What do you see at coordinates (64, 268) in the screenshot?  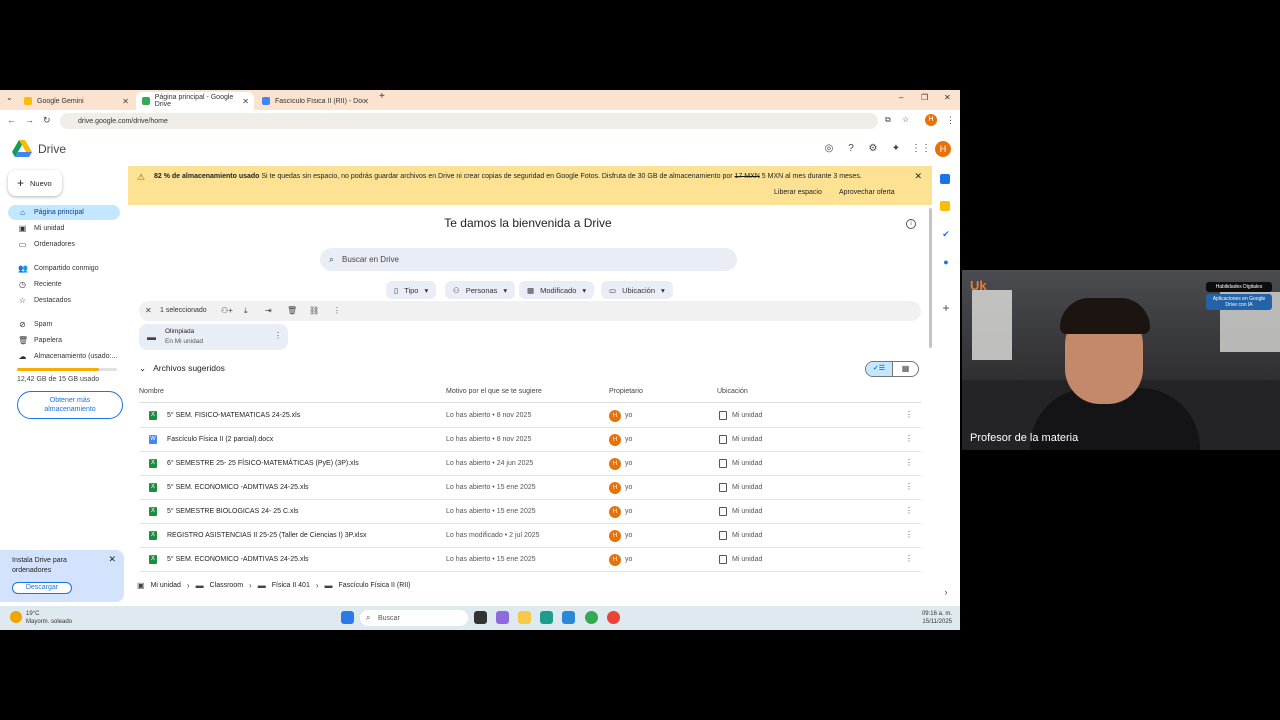 I see `sidebar-item-shared: 👥 Compartido conmigo` at bounding box center [64, 268].